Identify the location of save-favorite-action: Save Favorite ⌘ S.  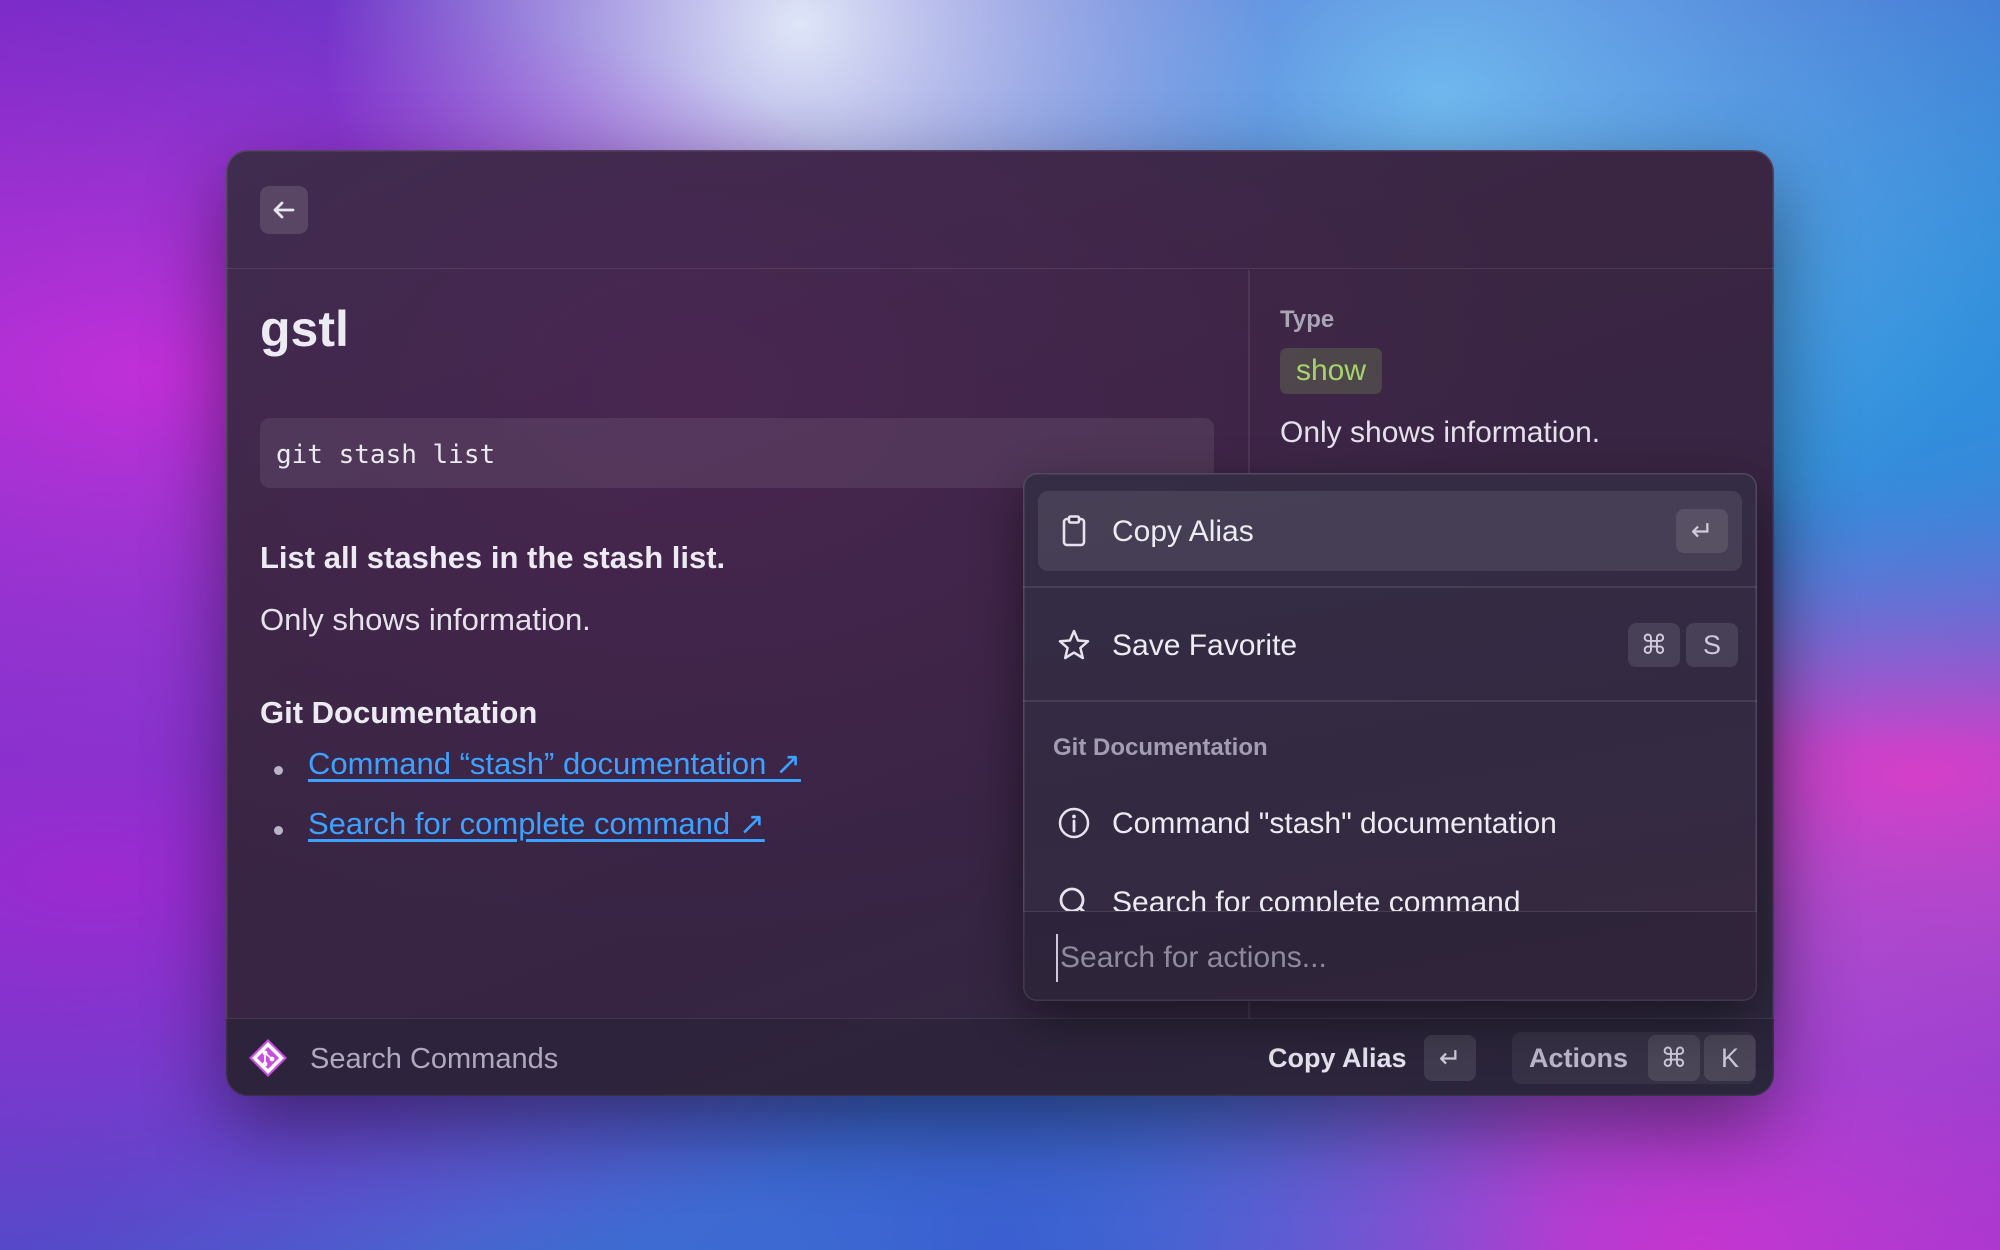
(1390, 645).